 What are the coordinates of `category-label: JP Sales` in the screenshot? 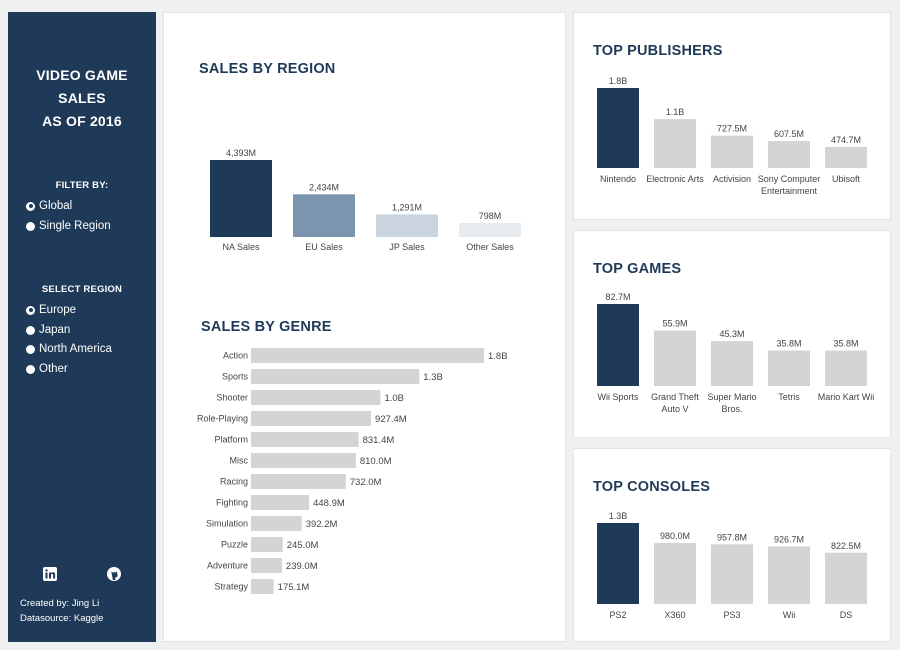 It's located at (407, 247).